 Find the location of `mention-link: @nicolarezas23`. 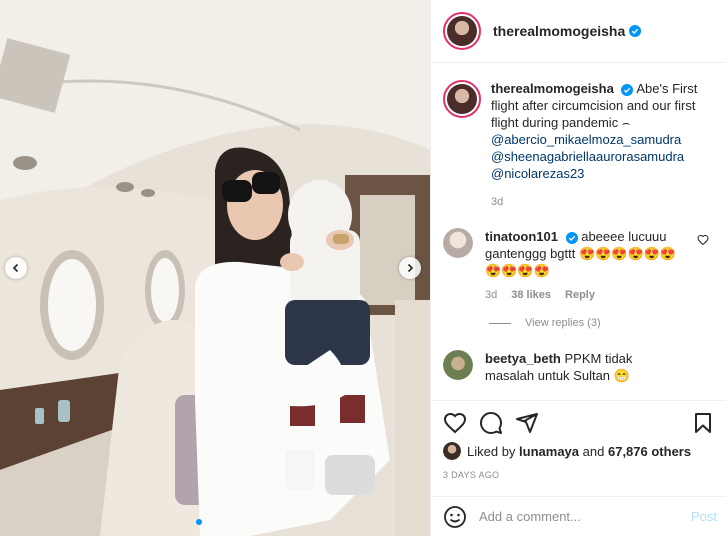

mention-link: @nicolarezas23 is located at coordinates (606, 173).